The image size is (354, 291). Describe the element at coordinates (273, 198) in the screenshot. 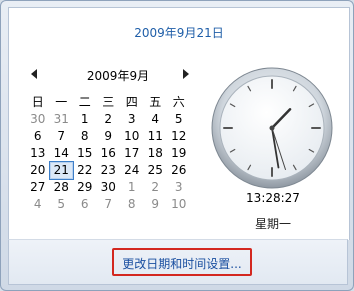

I see `digital-time: 13:28:27` at that location.